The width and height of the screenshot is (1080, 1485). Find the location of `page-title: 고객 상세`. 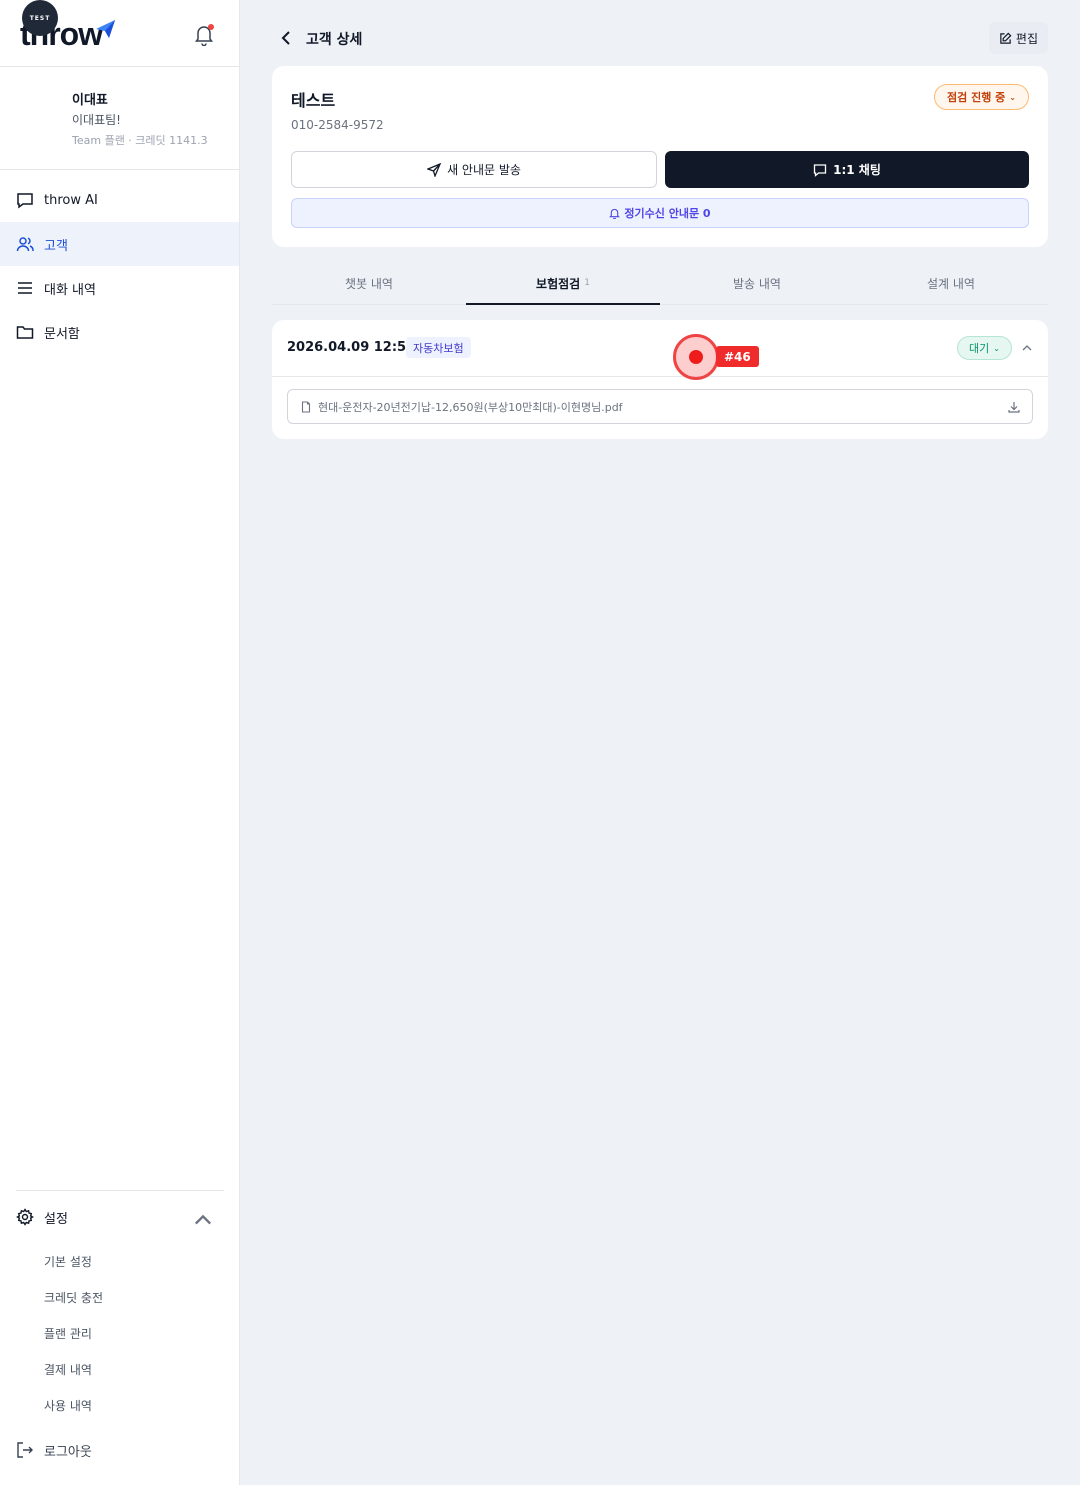

page-title: 고객 상세 is located at coordinates (334, 40).